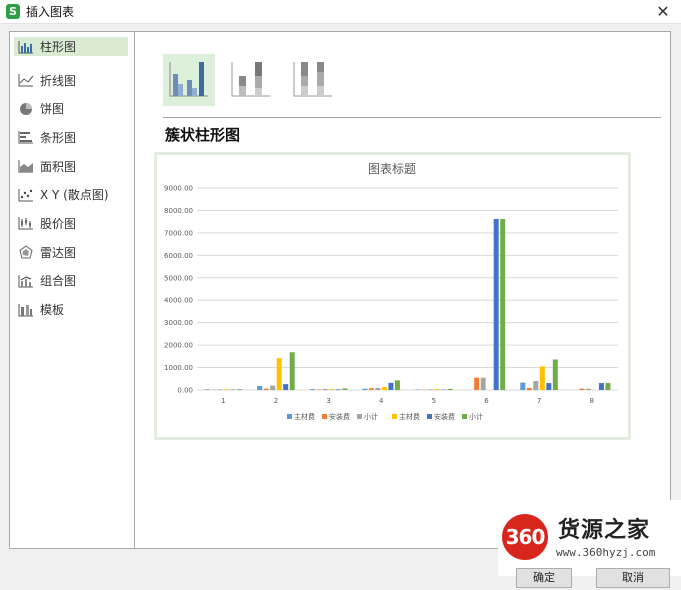  I want to click on subtype-percent-stacked-column, so click(313, 80).